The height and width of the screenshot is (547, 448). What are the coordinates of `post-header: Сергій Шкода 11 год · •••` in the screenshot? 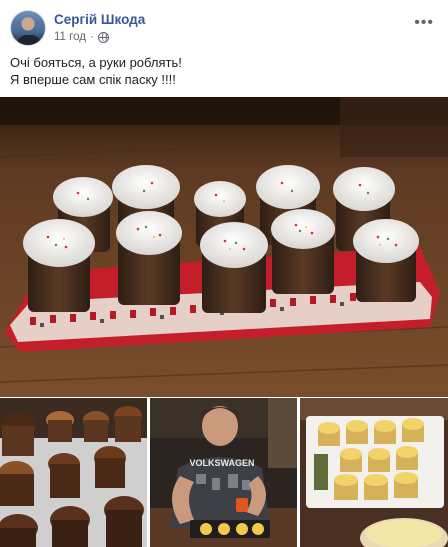 It's located at (224, 28).